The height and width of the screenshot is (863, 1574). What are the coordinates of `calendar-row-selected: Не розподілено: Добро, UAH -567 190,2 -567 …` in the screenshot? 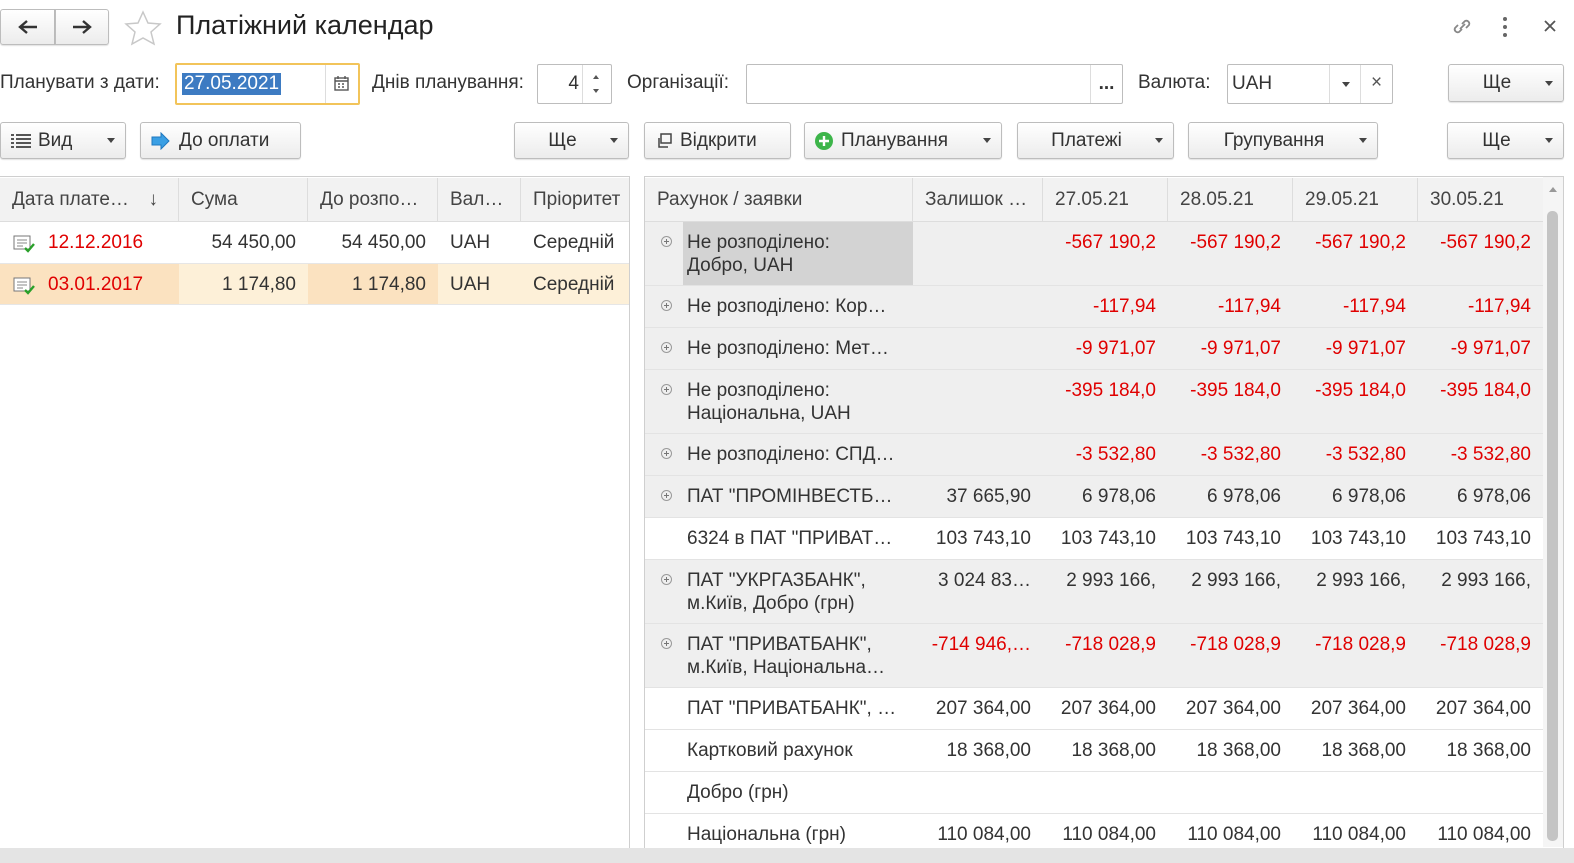 It's located at (1094, 254).